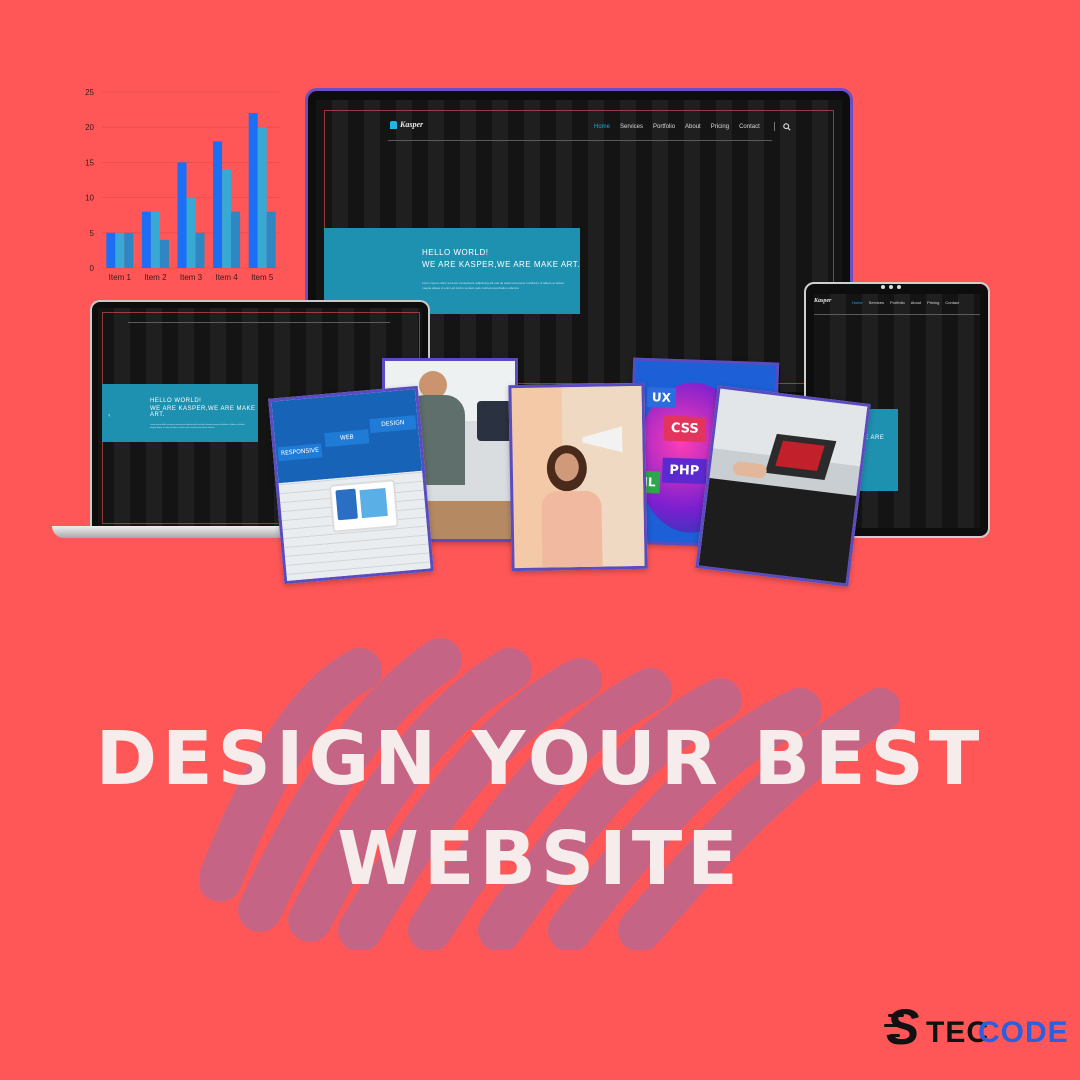 The height and width of the screenshot is (1080, 1080). Describe the element at coordinates (92, 268) in the screenshot. I see `y-tick-label: 0` at that location.